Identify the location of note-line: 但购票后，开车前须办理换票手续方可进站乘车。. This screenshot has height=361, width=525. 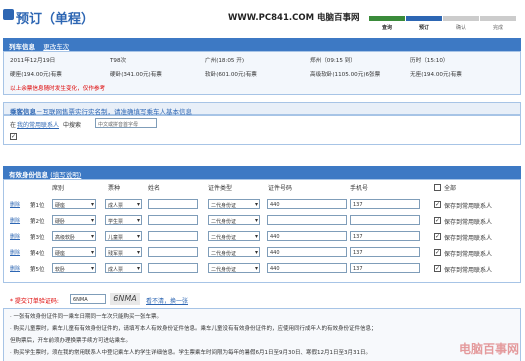
(71, 341).